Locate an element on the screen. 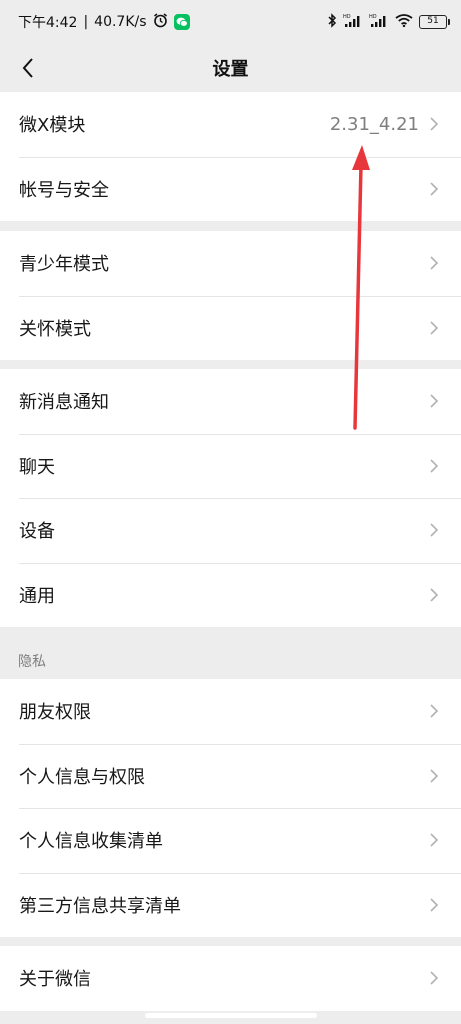 Image resolution: width=461 pixels, height=1024 pixels. setting-row-label: 设备 is located at coordinates (37, 532).